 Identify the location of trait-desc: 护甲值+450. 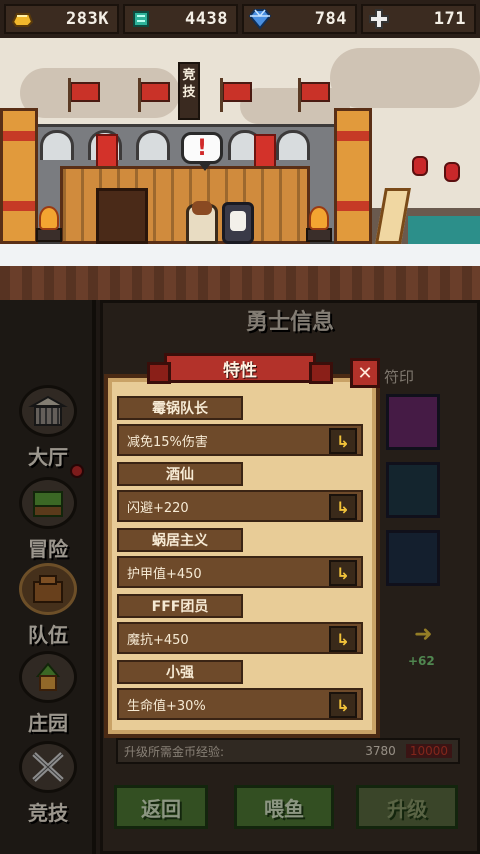
(164, 574).